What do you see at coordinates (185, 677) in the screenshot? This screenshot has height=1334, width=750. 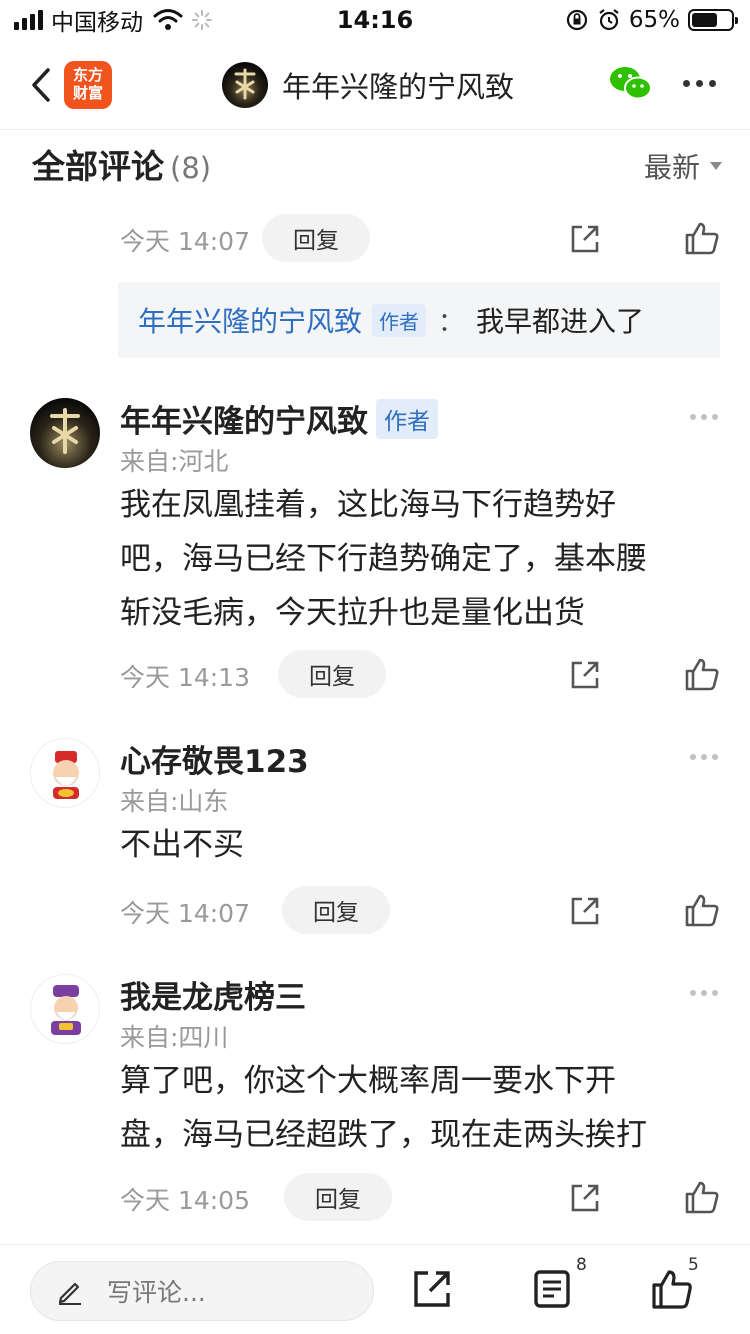 I see `comment-time: 今天 14:13` at bounding box center [185, 677].